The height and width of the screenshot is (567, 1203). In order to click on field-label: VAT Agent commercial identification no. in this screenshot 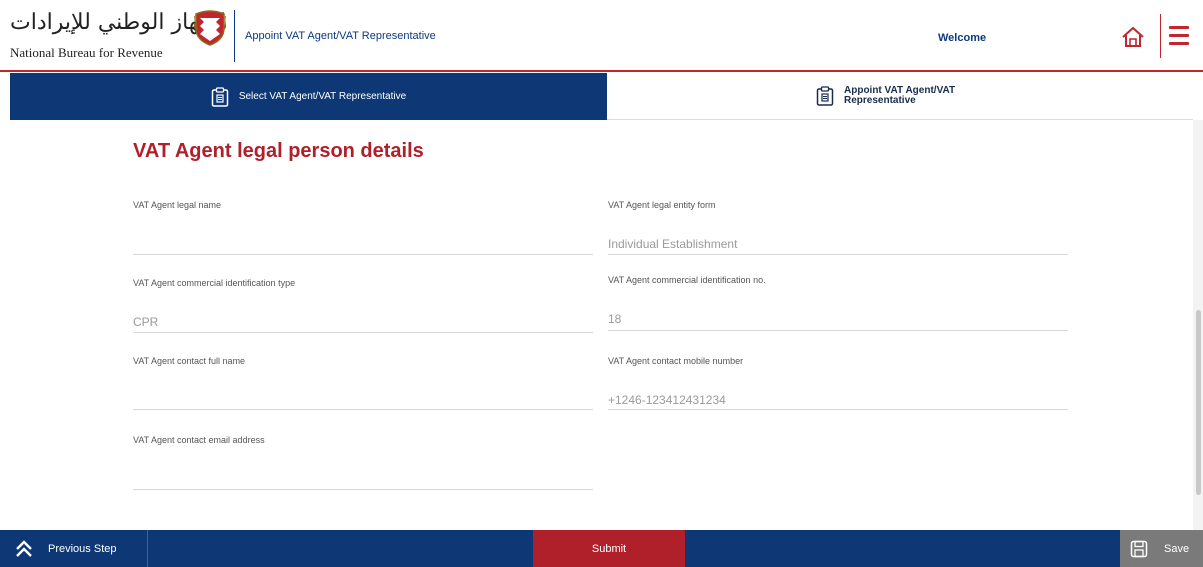, I will do `click(687, 280)`.